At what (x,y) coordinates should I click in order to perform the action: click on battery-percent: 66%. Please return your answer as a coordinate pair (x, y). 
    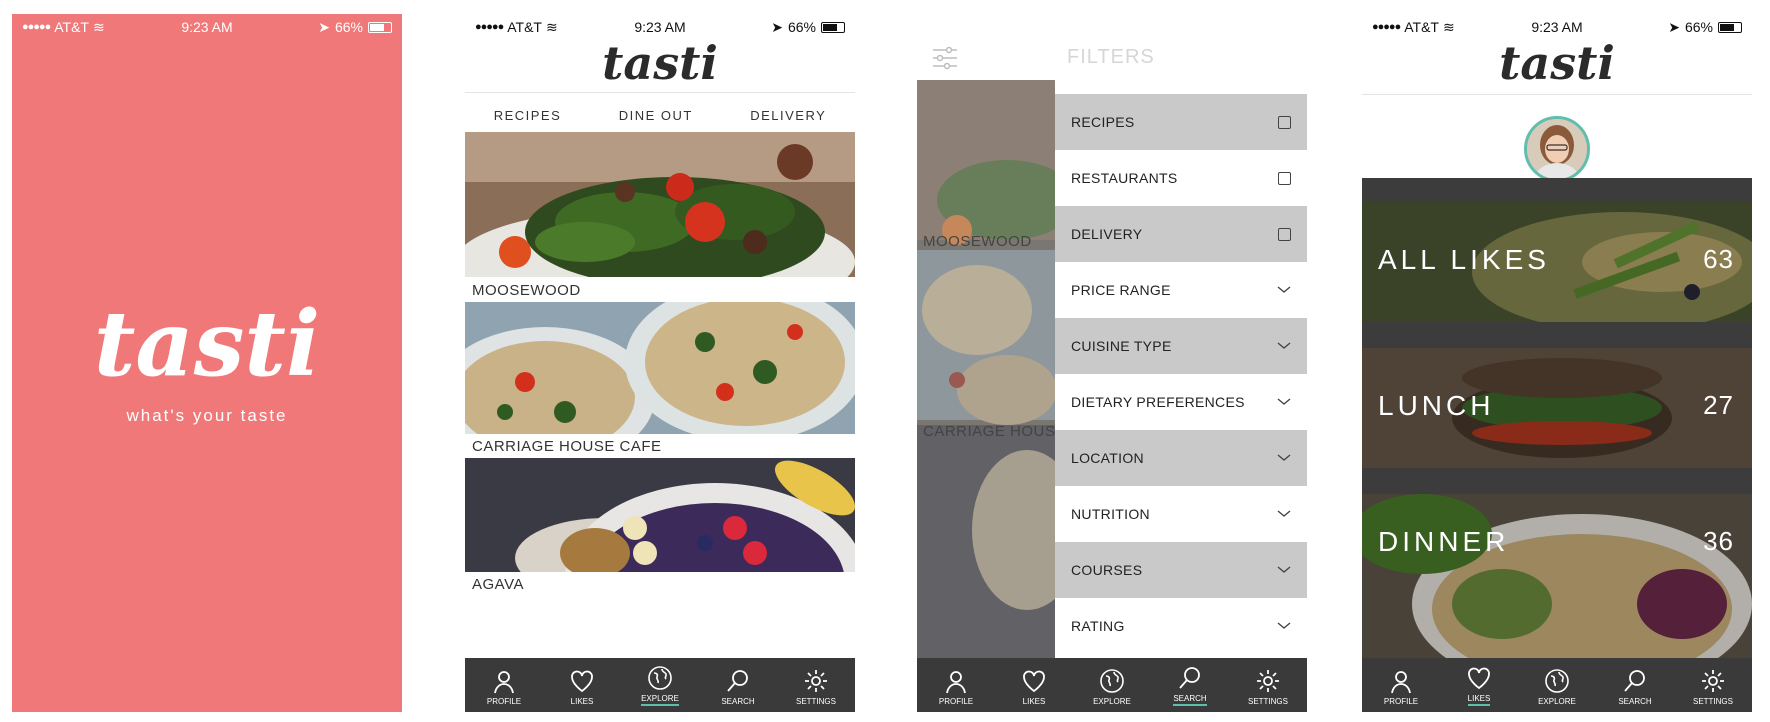
    Looking at the image, I should click on (1698, 27).